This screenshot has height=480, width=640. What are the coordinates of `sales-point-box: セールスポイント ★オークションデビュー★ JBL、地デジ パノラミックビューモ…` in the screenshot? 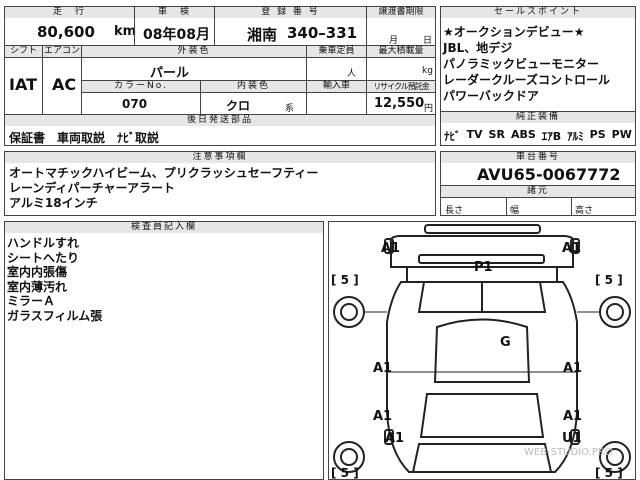 It's located at (538, 59).